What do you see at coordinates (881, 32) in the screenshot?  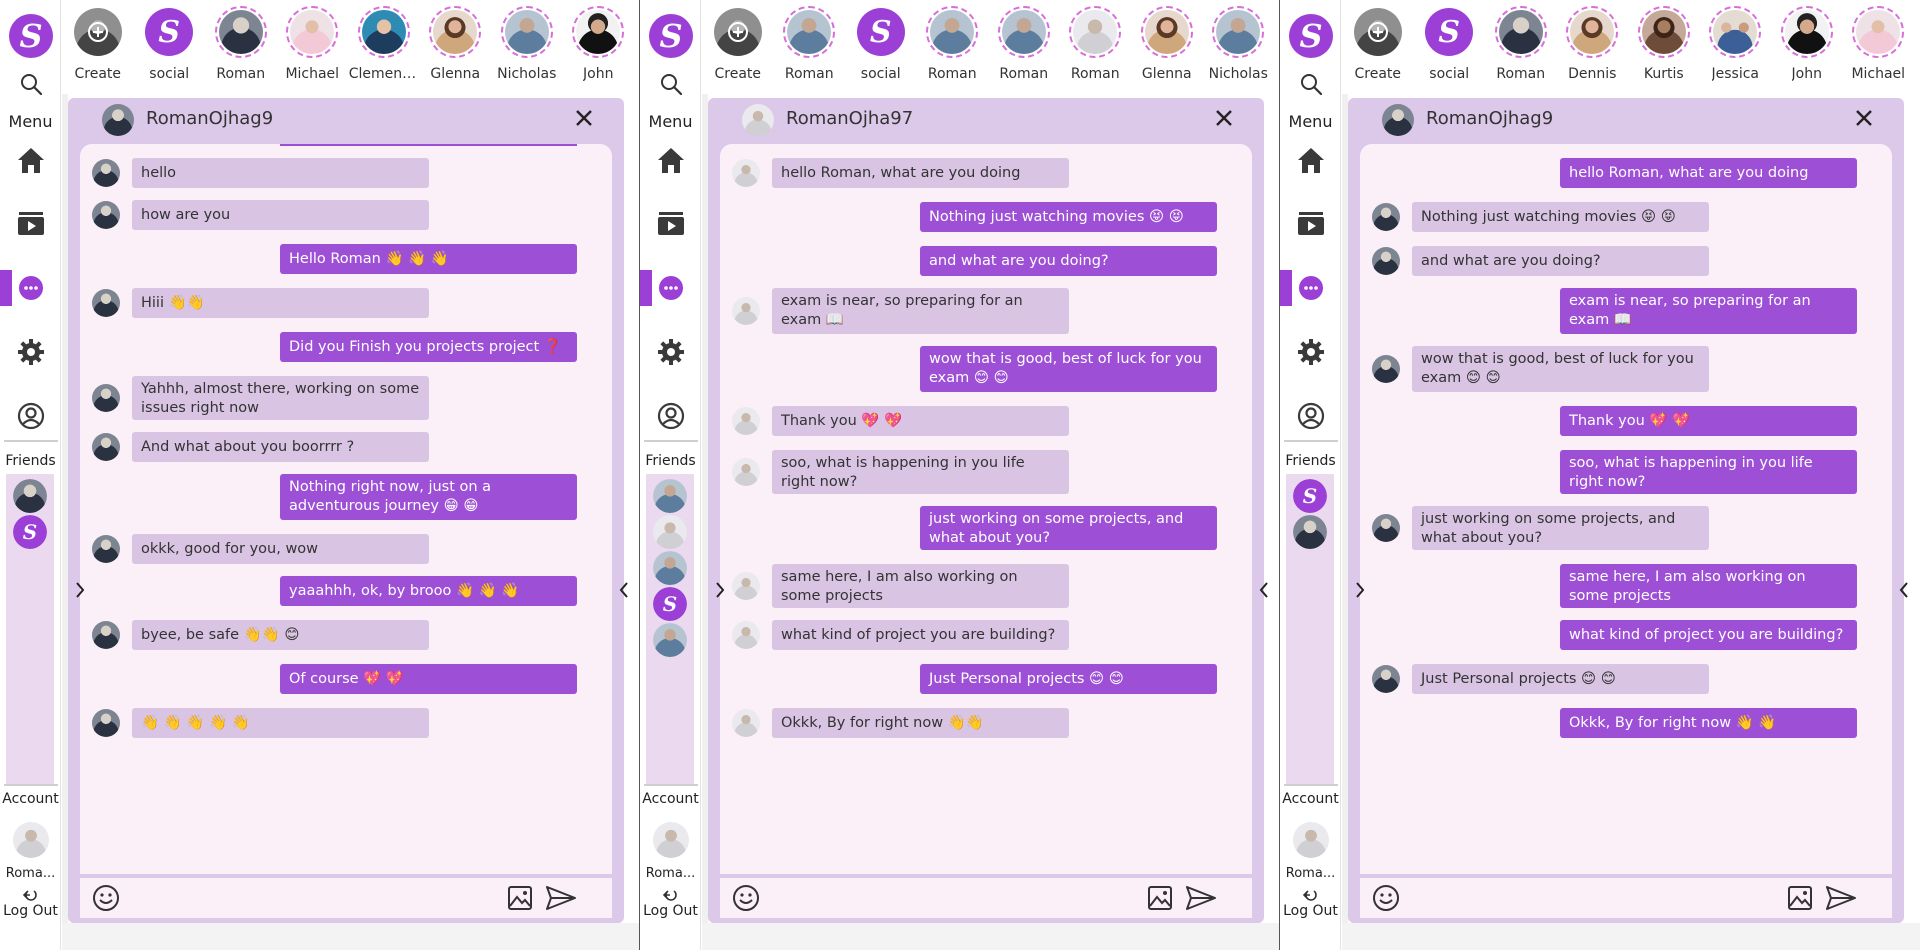 I see `story-avatar: S` at bounding box center [881, 32].